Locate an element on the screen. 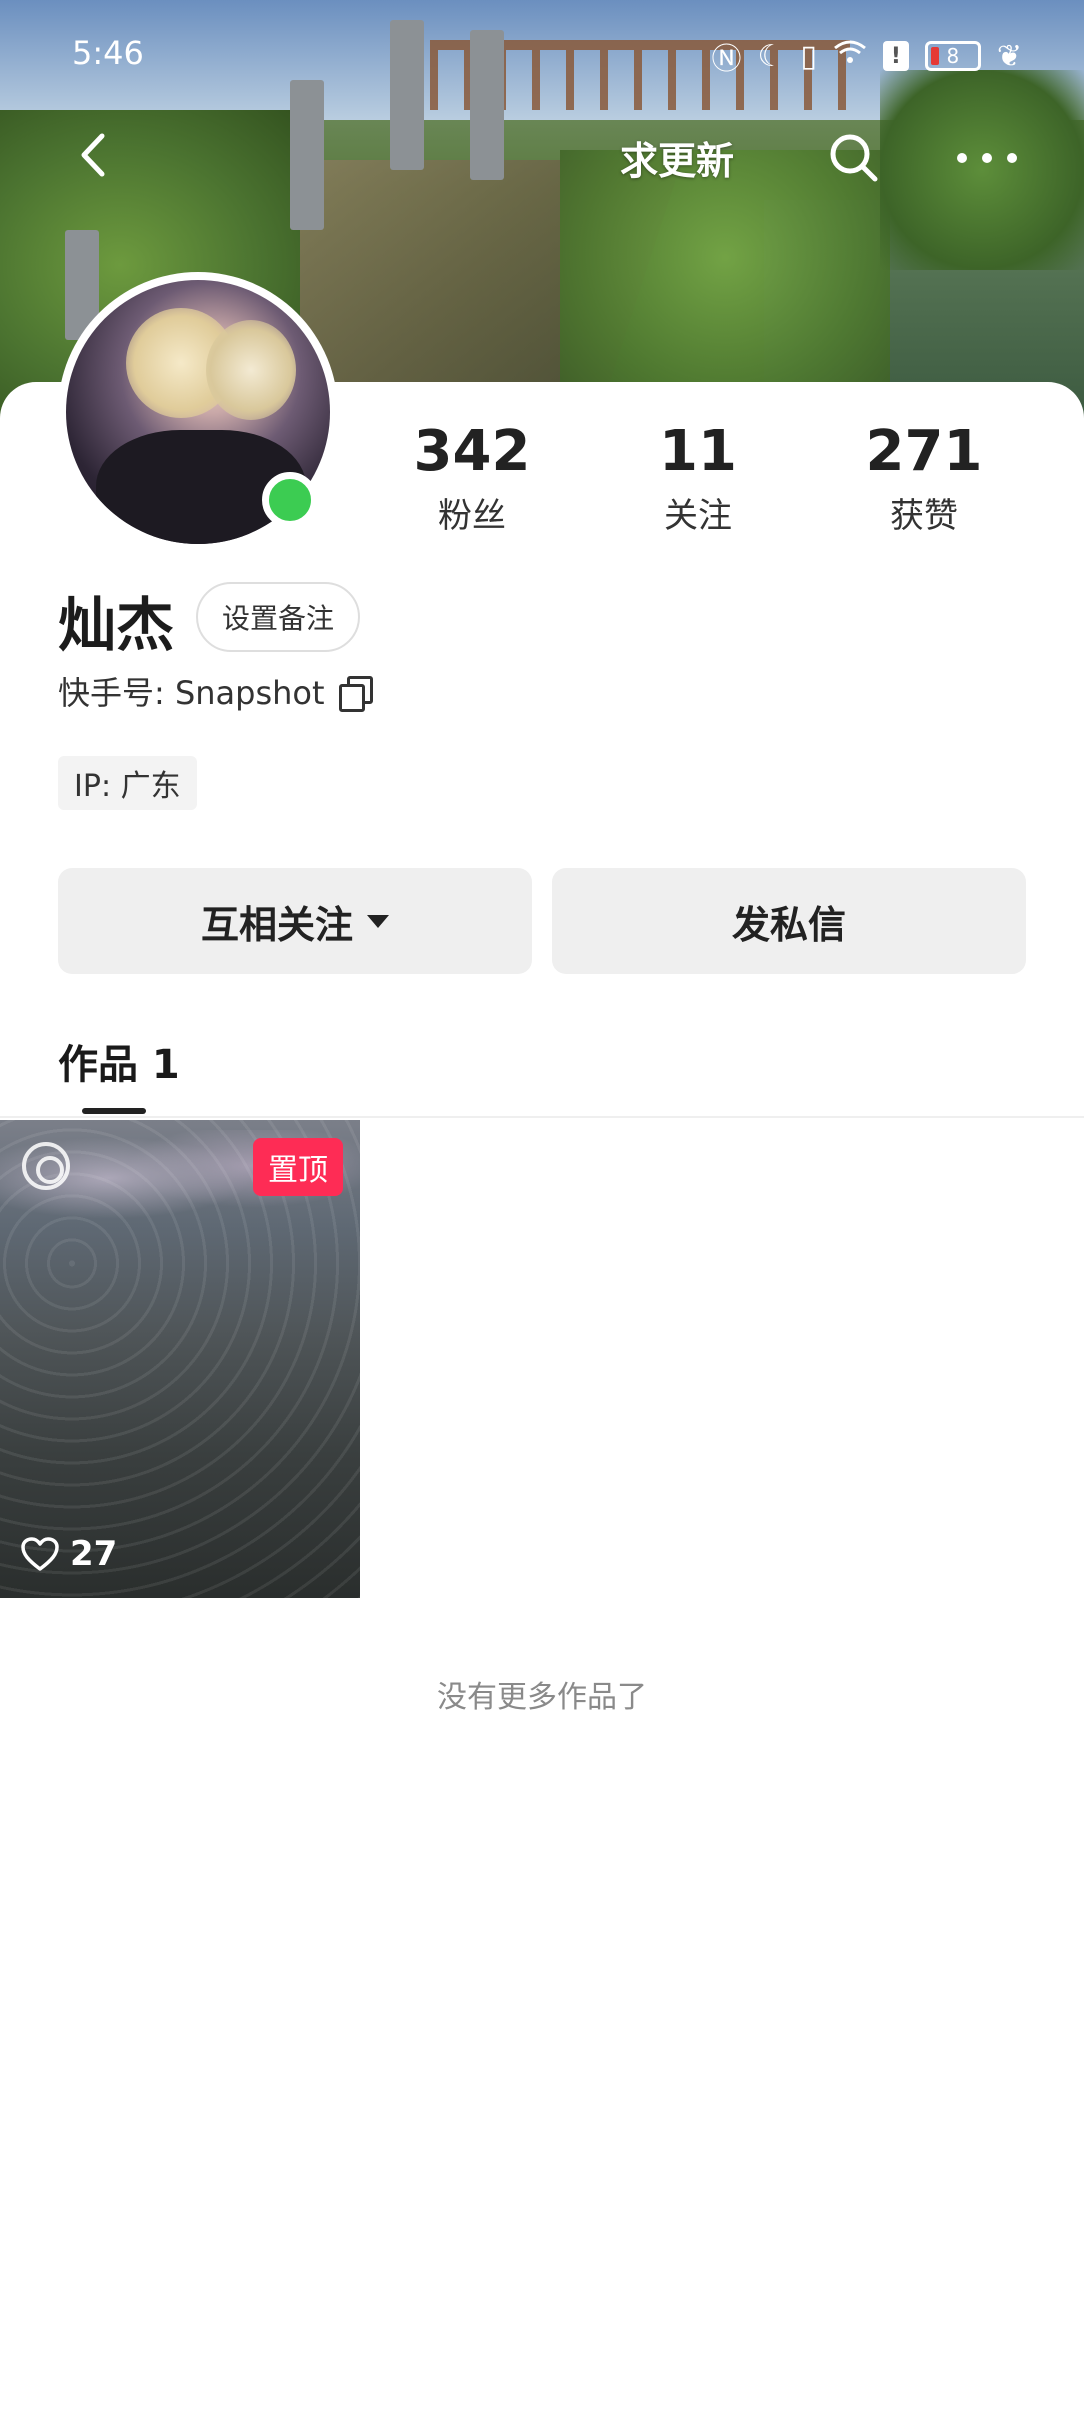 This screenshot has height=2412, width=1084. stat-fans: 342 粉丝 is located at coordinates (472, 478).